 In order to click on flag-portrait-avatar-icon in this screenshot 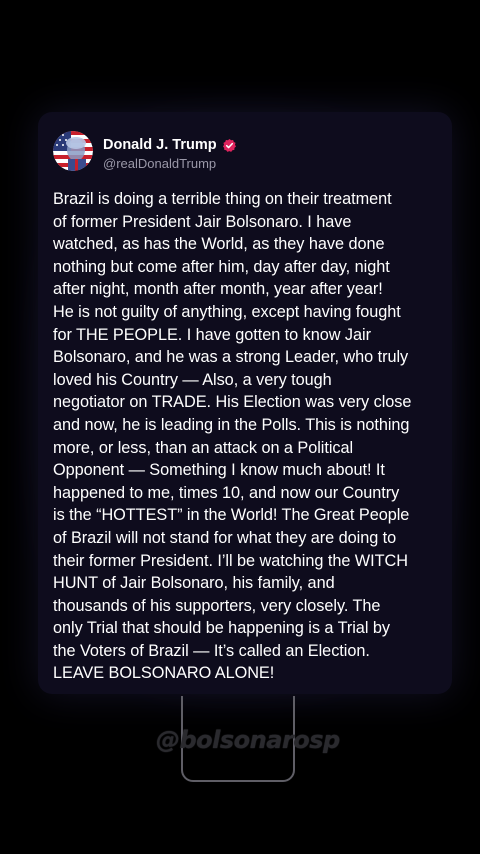, I will do `click(73, 151)`.